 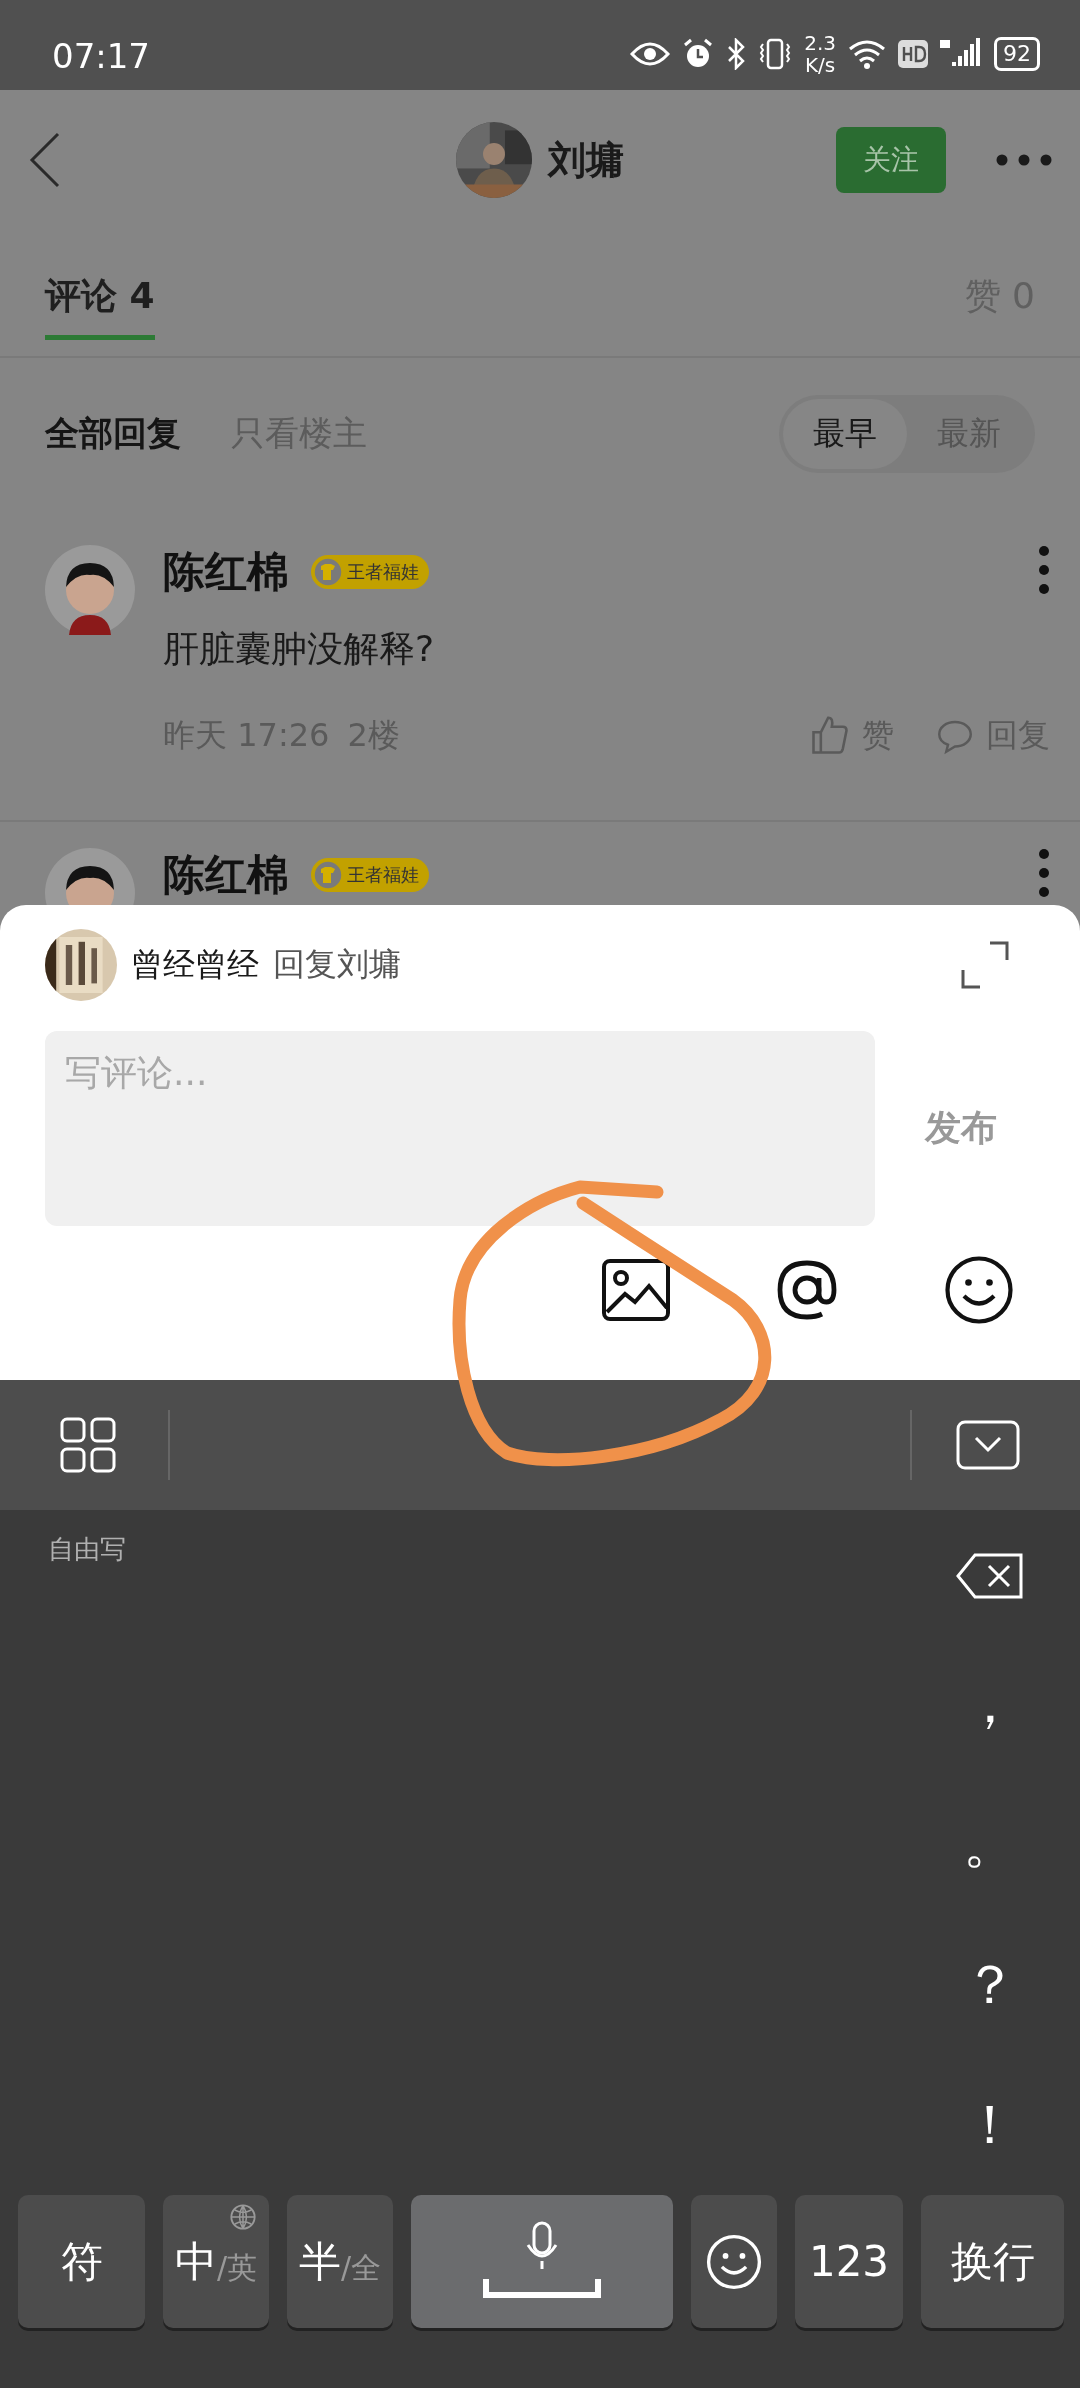 What do you see at coordinates (90, 590) in the screenshot?
I see `avatar-icon` at bounding box center [90, 590].